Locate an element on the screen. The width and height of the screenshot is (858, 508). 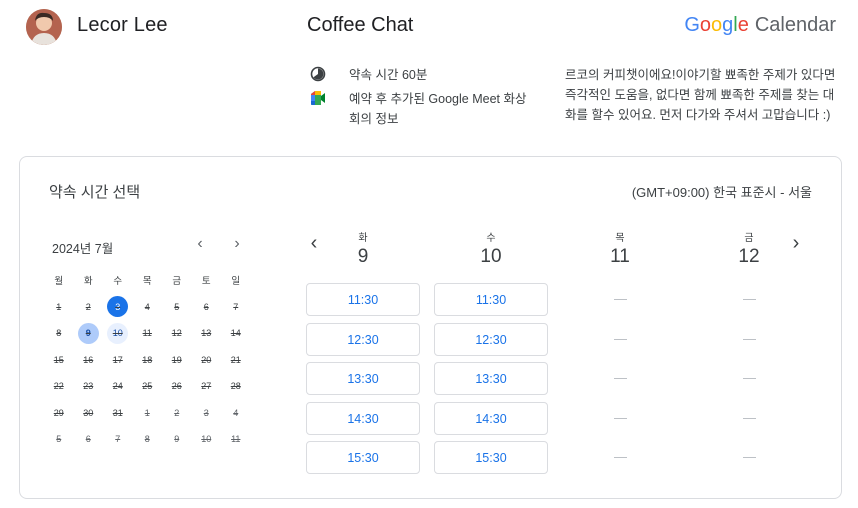
day-number: 23 is located at coordinates (88, 386).